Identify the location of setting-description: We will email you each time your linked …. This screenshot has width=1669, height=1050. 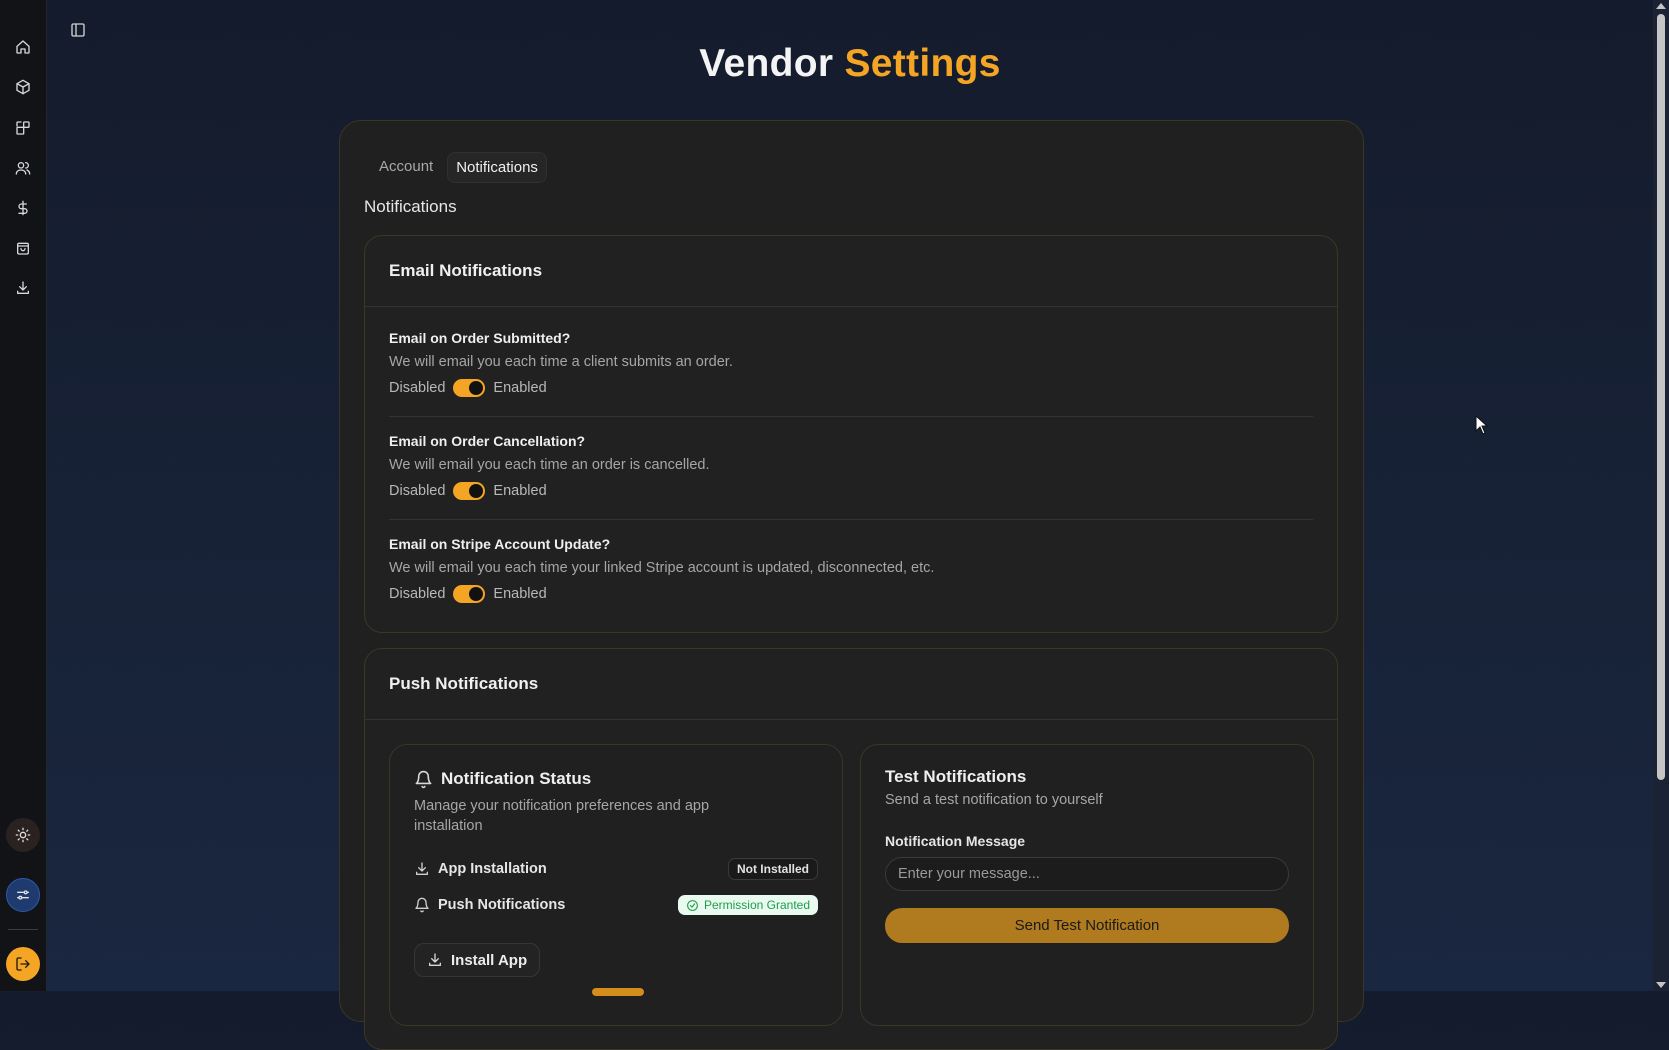
(662, 568).